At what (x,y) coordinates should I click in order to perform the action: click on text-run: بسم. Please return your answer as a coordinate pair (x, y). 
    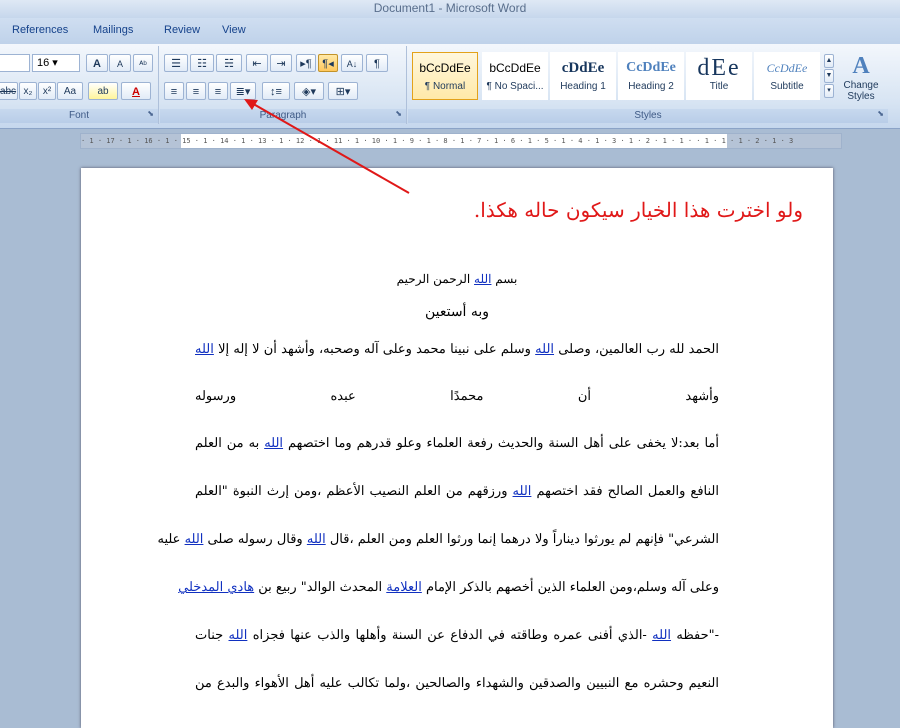
    Looking at the image, I should click on (504, 279).